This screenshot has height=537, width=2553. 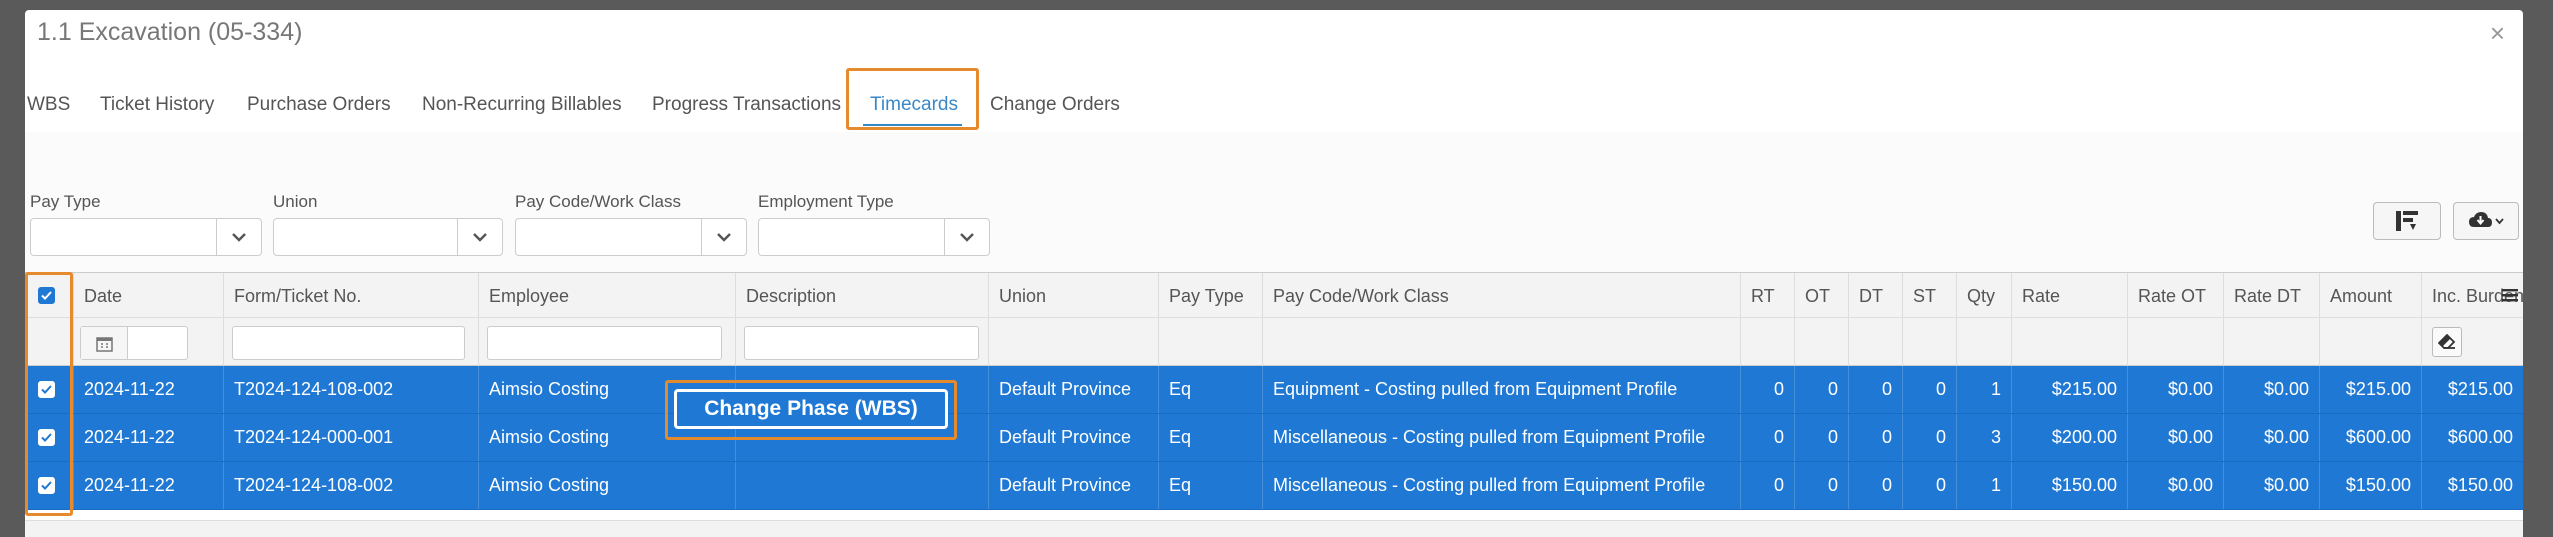 What do you see at coordinates (1073, 296) in the screenshot?
I see `col-union: Union` at bounding box center [1073, 296].